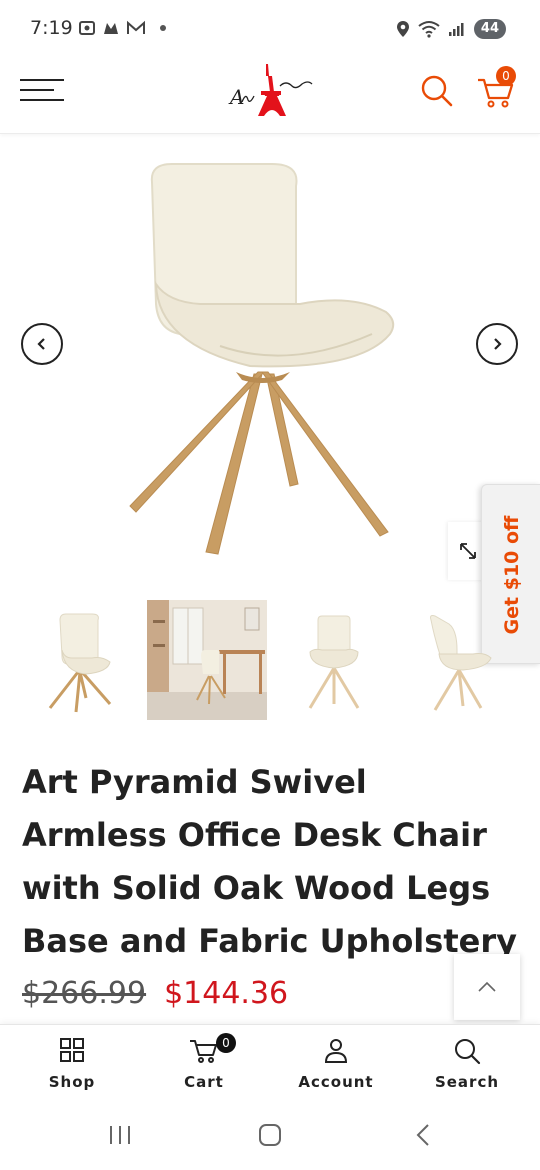 The width and height of the screenshot is (540, 1170). What do you see at coordinates (461, 663) in the screenshot?
I see `chair-side-thumbnail-image` at bounding box center [461, 663].